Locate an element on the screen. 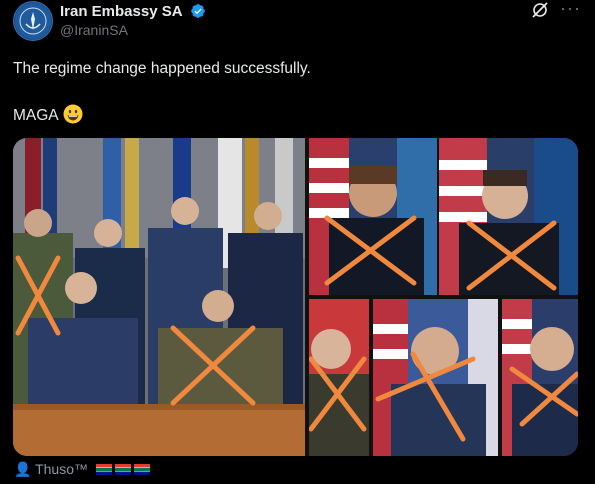 Image resolution: width=595 pixels, height=484 pixels. author-name: Iran Embassy SA is located at coordinates (133, 11).